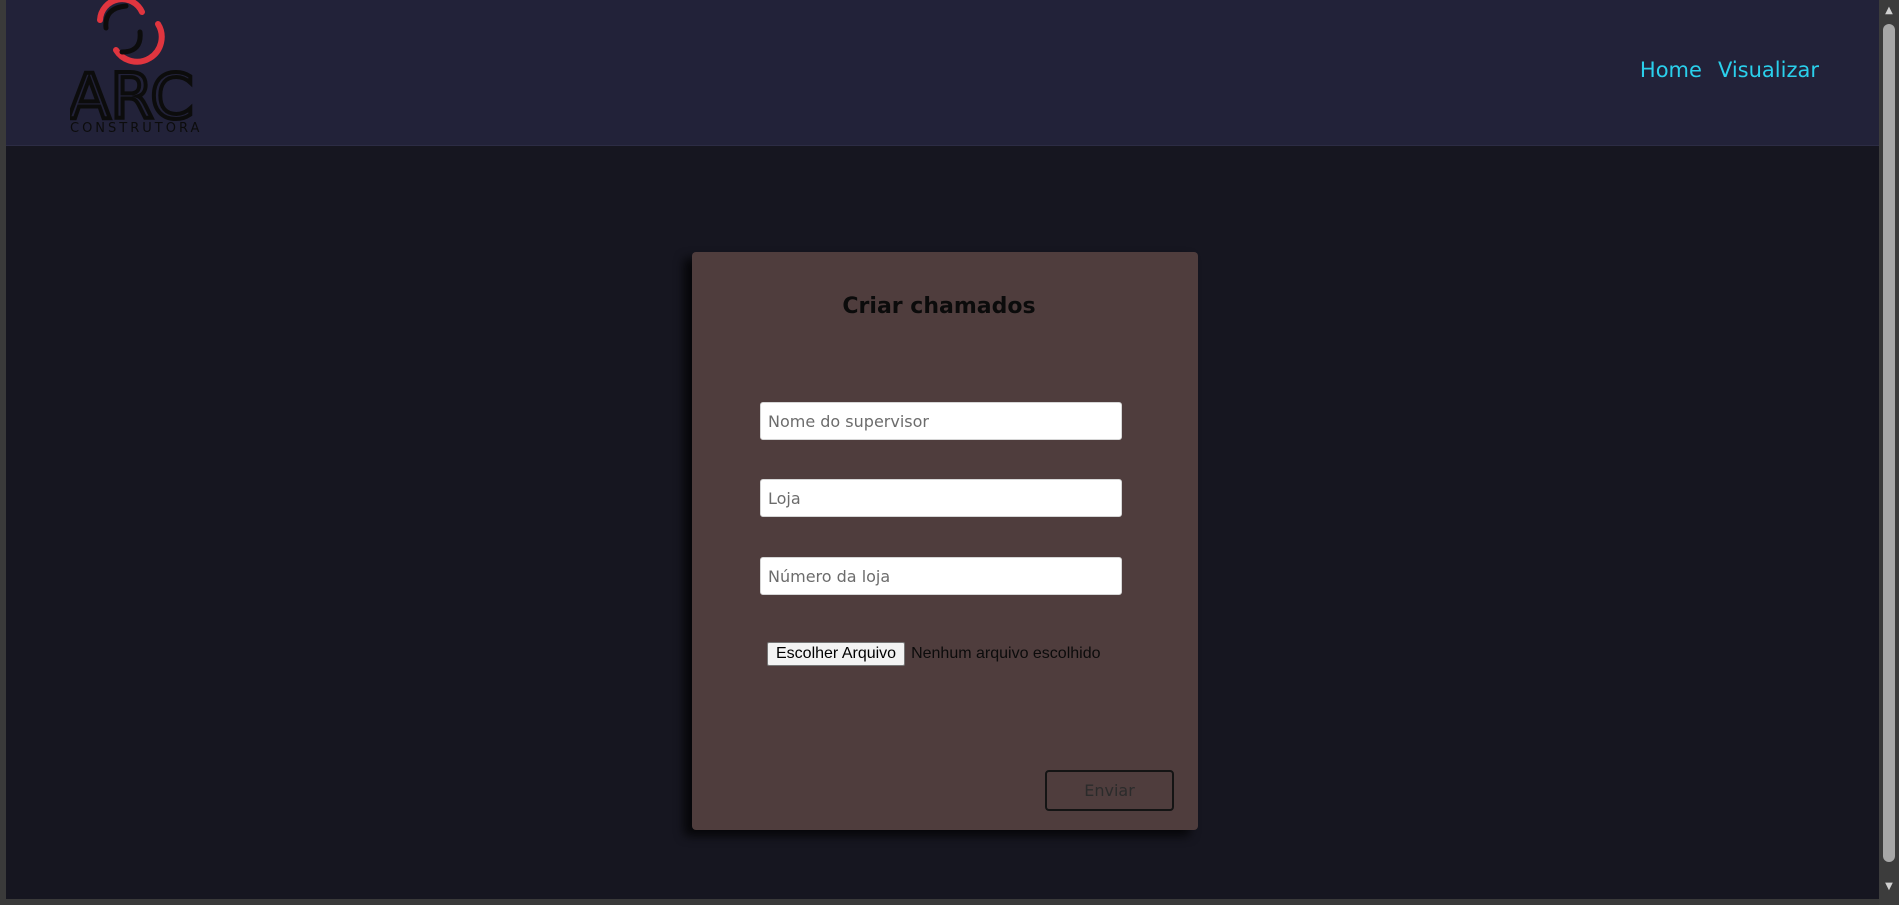 Image resolution: width=1899 pixels, height=905 pixels. Describe the element at coordinates (941, 498) in the screenshot. I see `store-input` at that location.